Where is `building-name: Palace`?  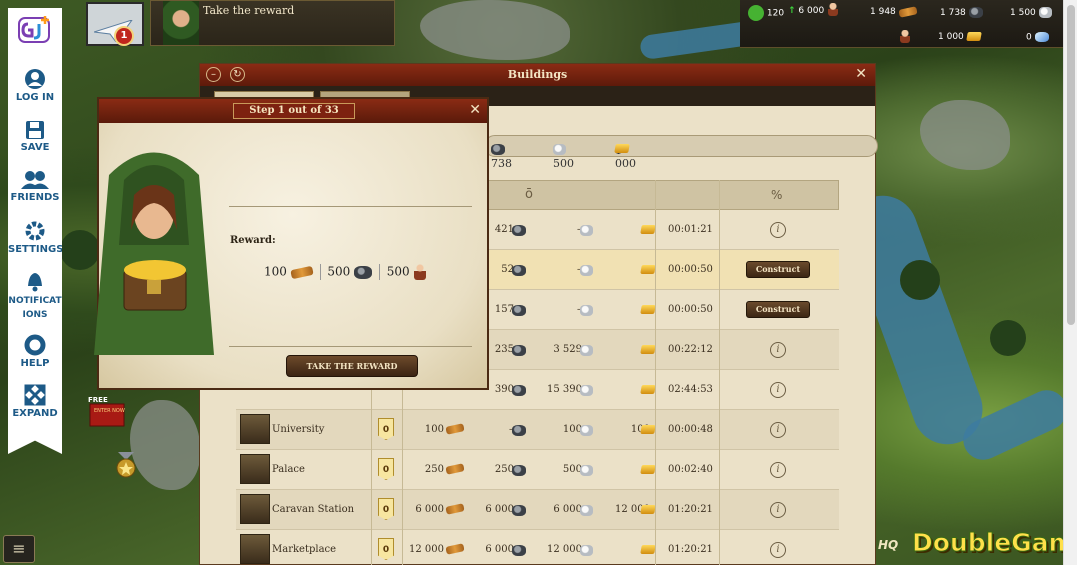 building-name: Palace is located at coordinates (288, 469).